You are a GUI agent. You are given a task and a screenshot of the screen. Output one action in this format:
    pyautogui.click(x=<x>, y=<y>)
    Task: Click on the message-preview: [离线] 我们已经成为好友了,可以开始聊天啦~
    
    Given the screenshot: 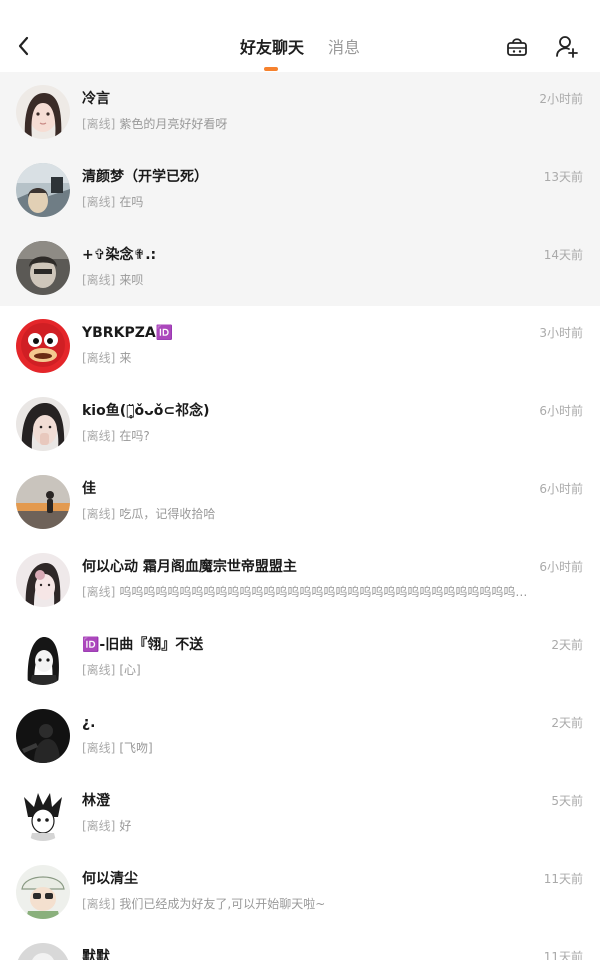 What is the action you would take?
    pyautogui.click(x=307, y=904)
    